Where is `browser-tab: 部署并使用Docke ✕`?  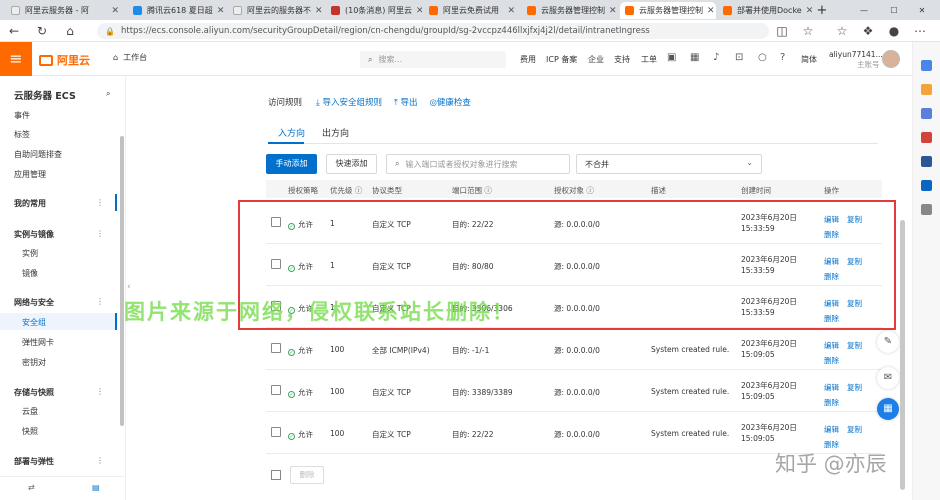 browser-tab: 部署并使用Docke ✕ is located at coordinates (766, 10).